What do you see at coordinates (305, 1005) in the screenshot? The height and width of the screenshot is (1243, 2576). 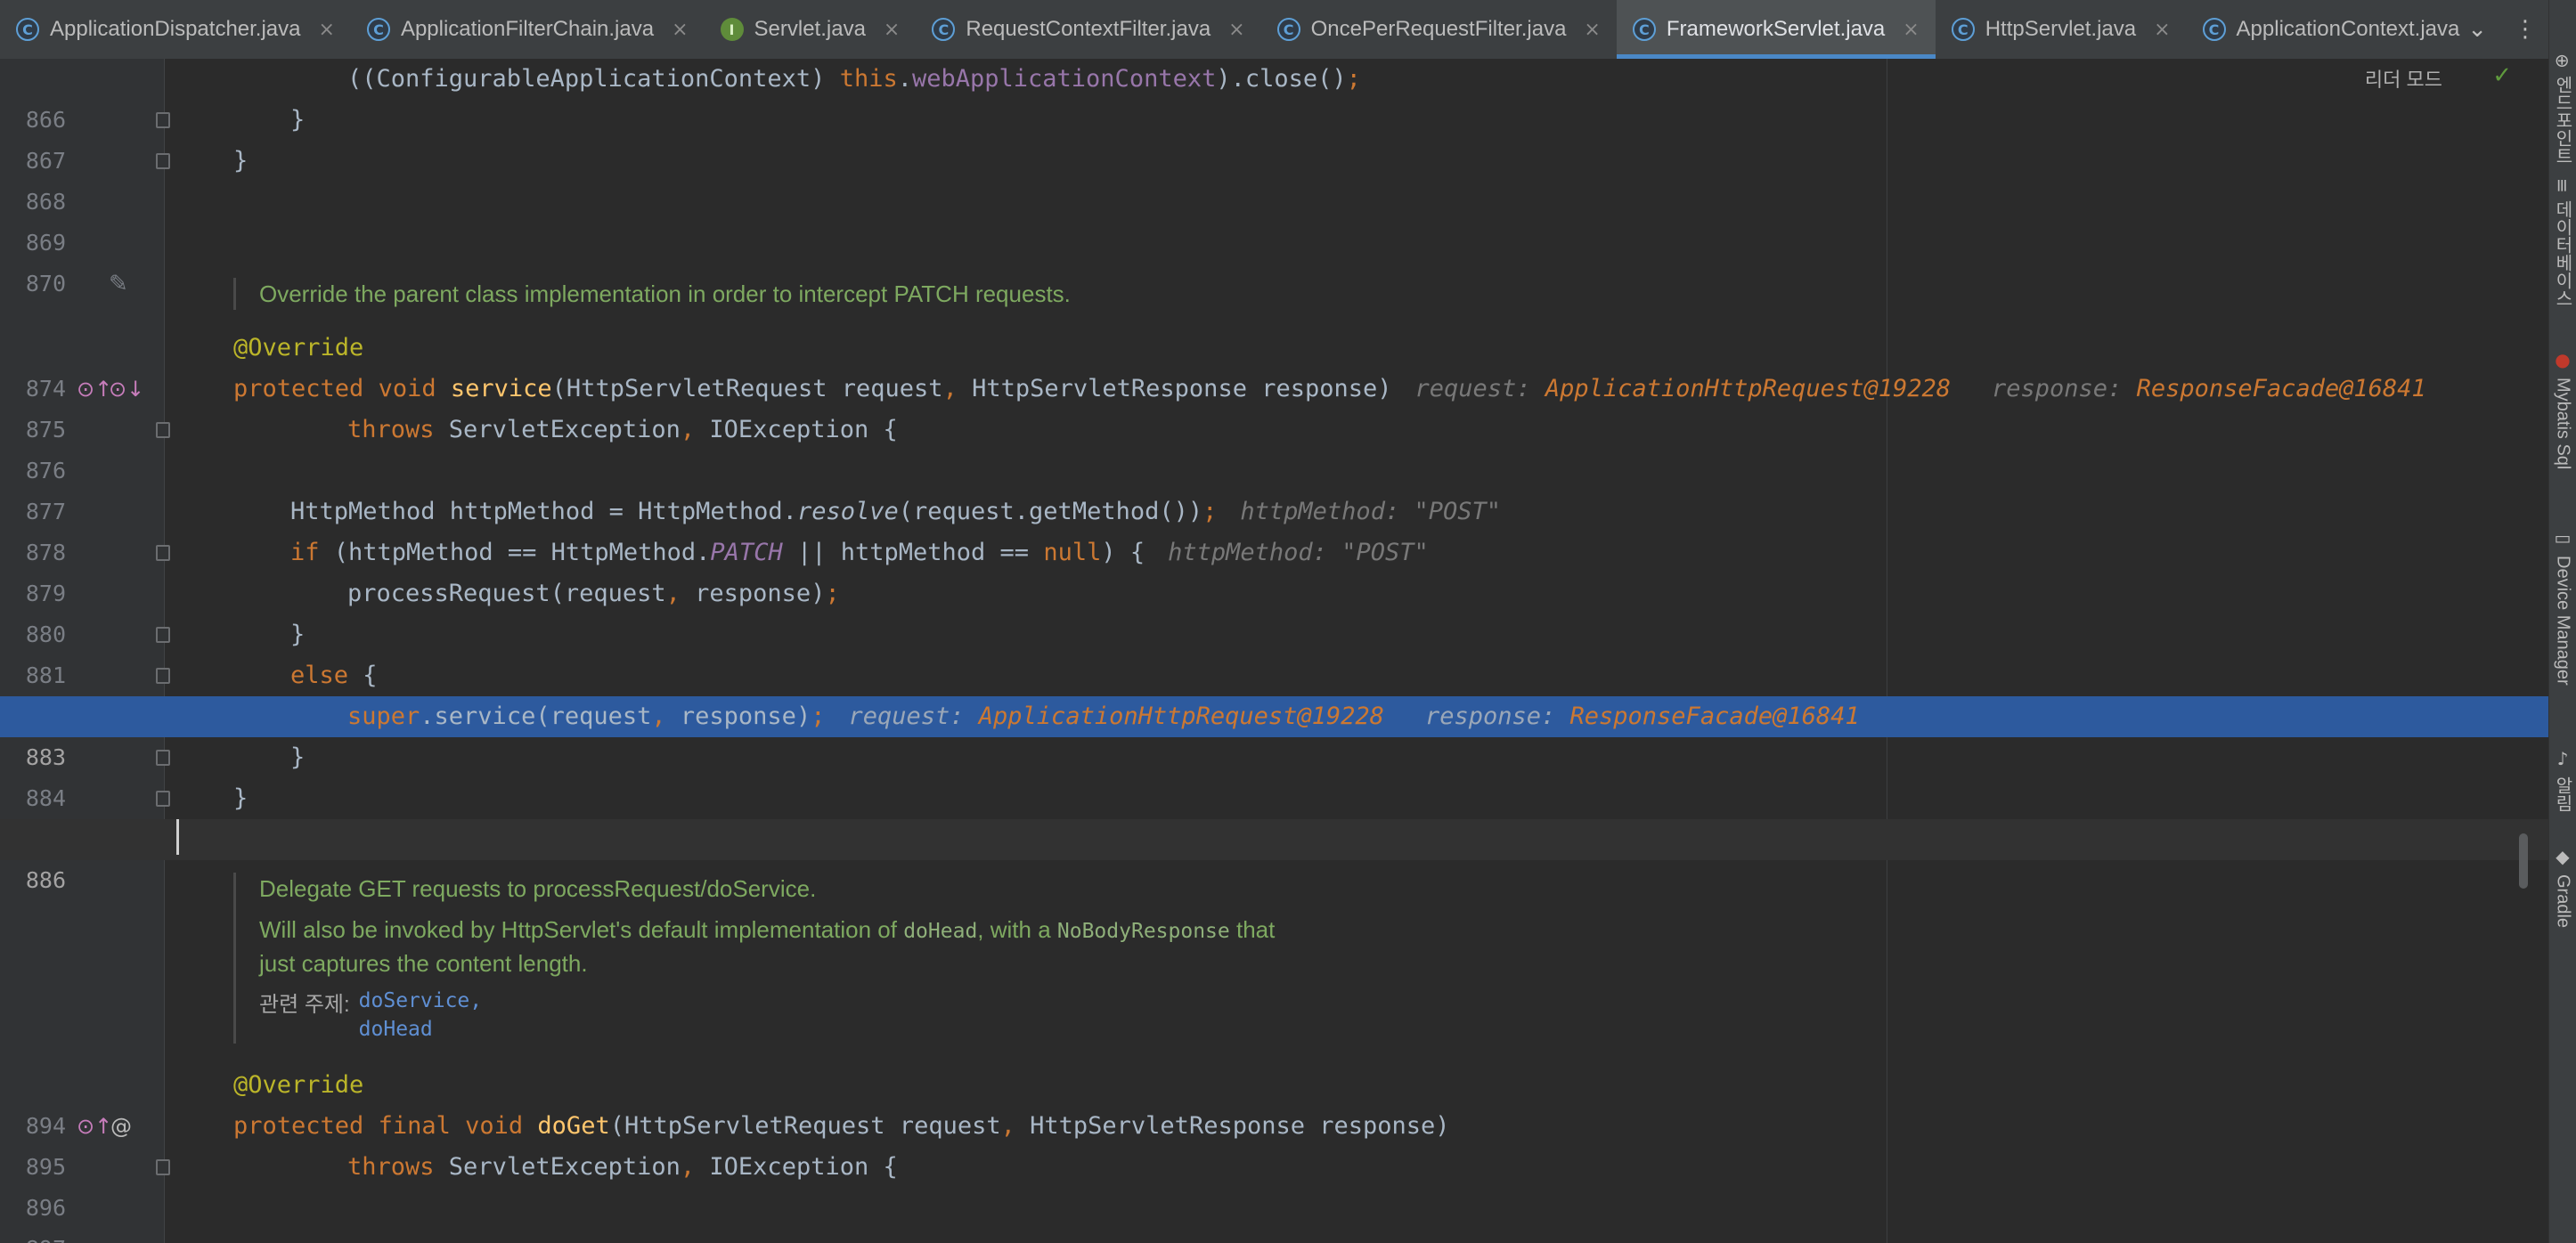 I see `related-label: 관련 주제:` at bounding box center [305, 1005].